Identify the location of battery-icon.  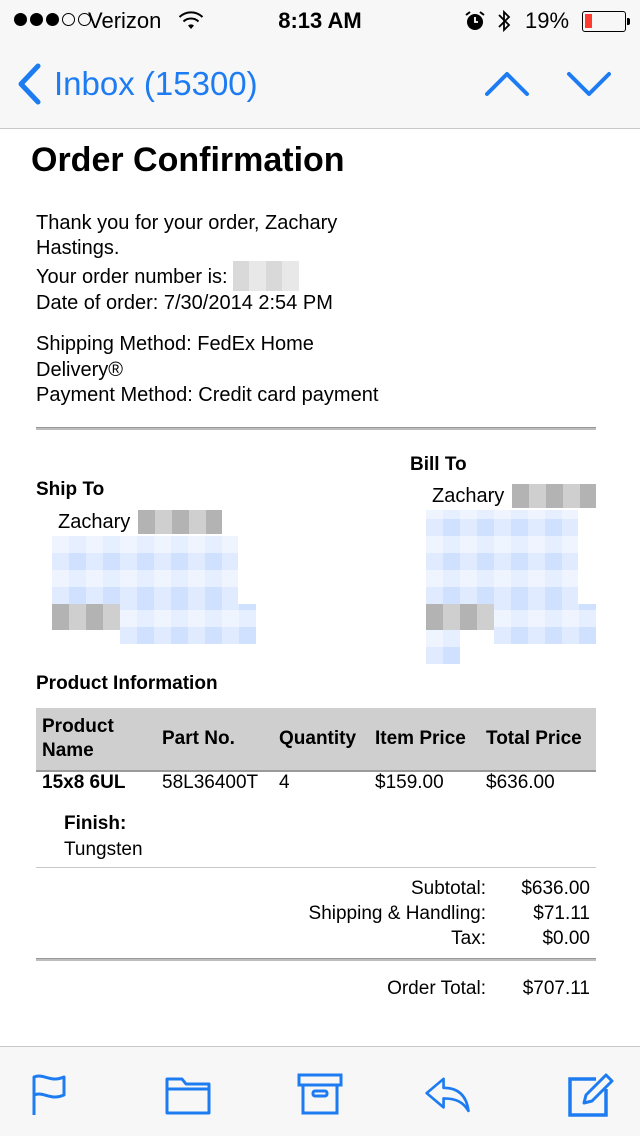
(606, 21).